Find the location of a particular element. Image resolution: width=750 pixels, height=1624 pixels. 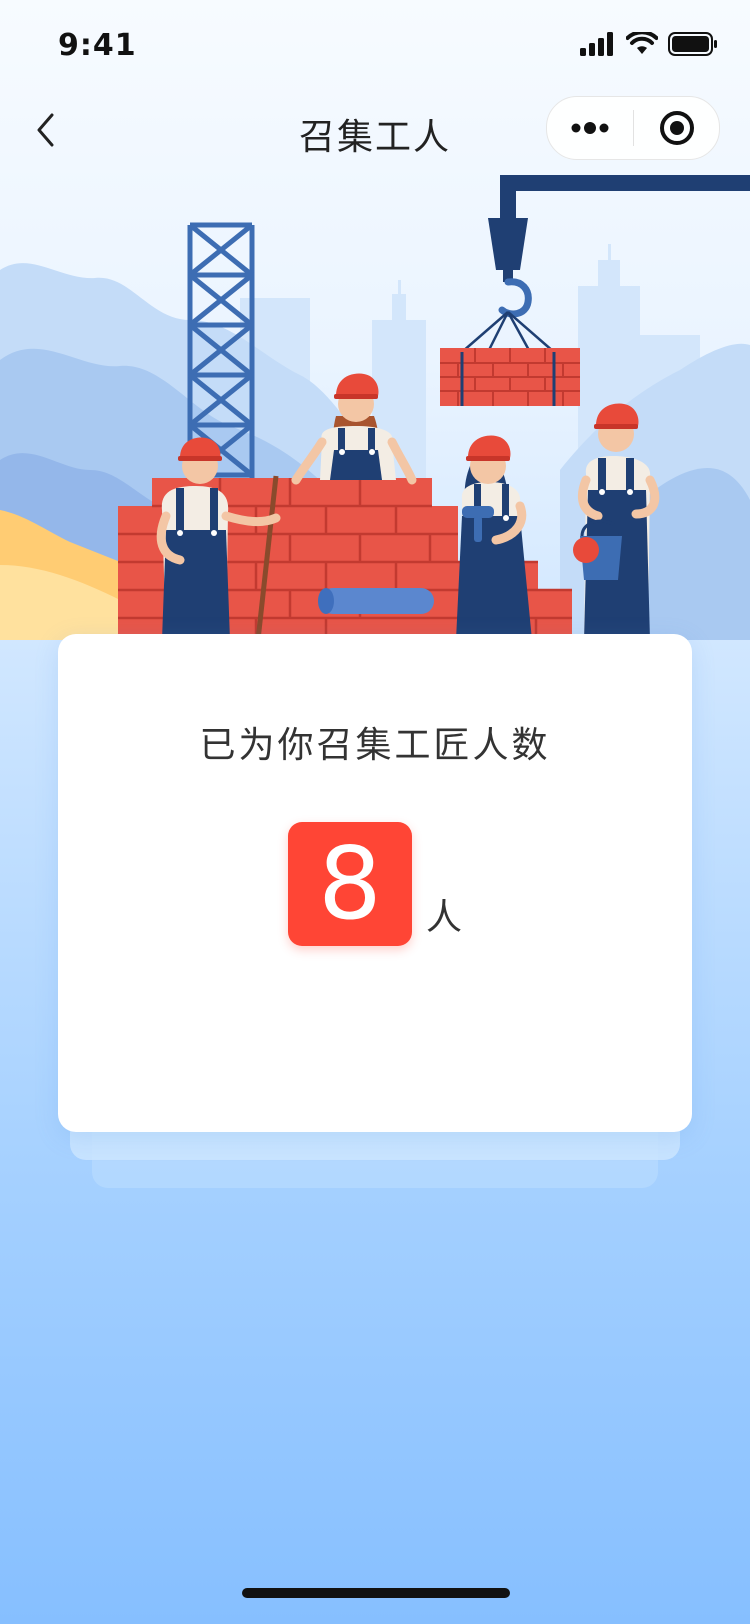

status-icons is located at coordinates (649, 44).